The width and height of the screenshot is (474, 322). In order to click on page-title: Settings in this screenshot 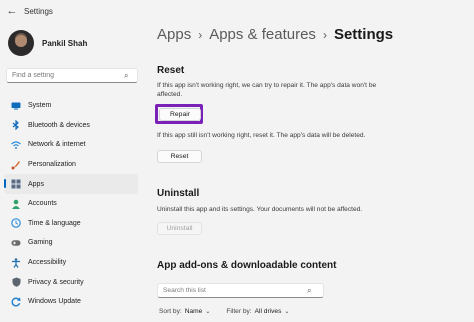, I will do `click(363, 34)`.